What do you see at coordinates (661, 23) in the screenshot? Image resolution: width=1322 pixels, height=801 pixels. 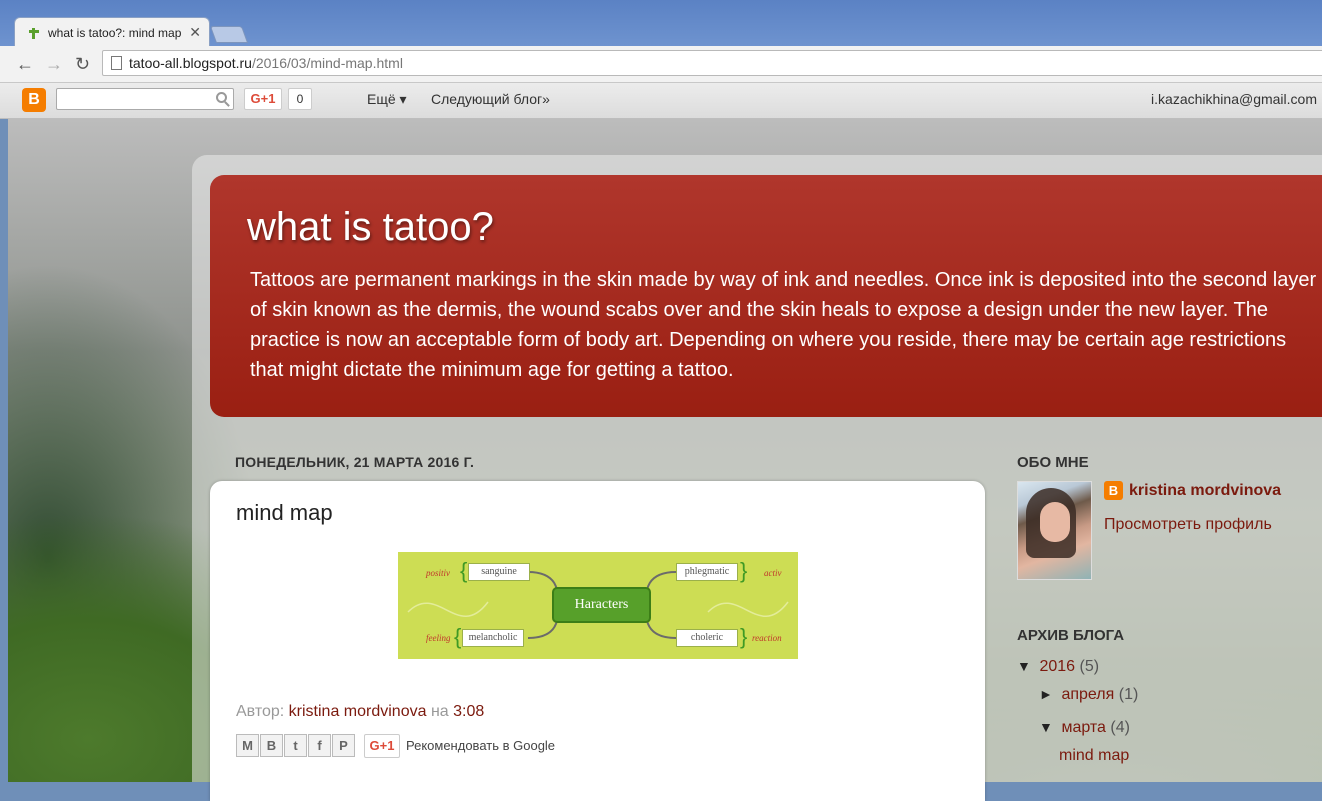 I see `browser-titlebar: what is tatoo?: mind map ✕` at bounding box center [661, 23].